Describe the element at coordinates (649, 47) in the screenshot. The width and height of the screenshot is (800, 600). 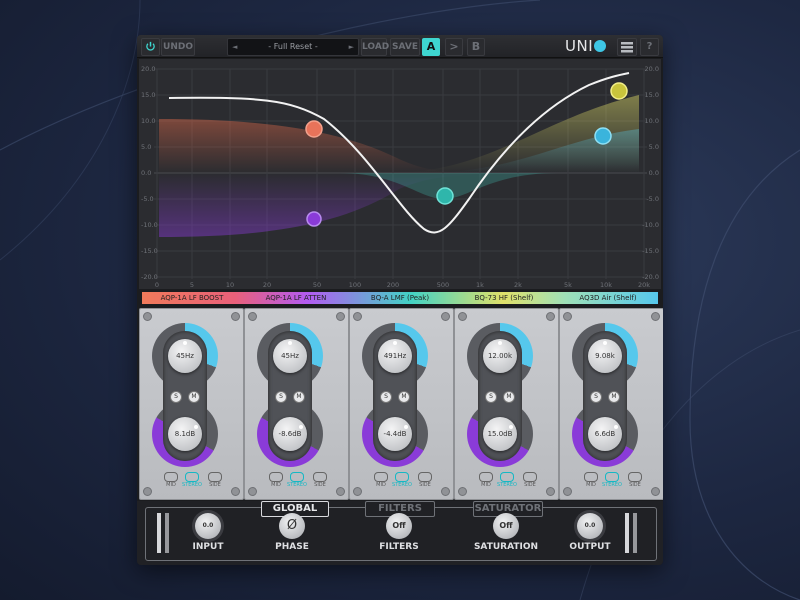
I see `help-button: ?` at that location.